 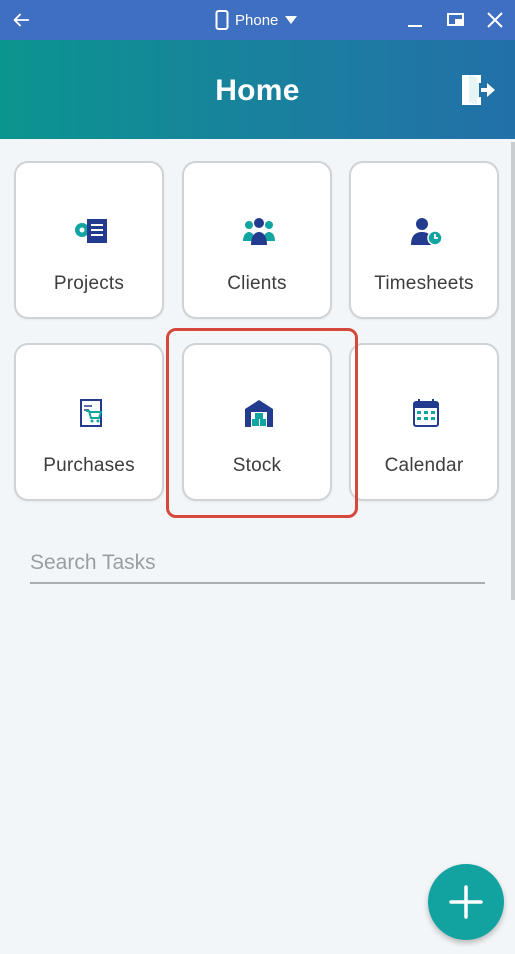 I want to click on back-arrow-icon, so click(x=21, y=20).